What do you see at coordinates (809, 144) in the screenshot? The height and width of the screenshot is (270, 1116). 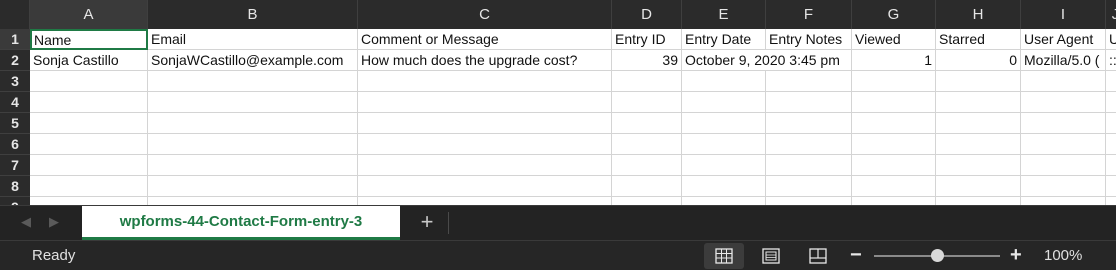 I see `cell-f6` at bounding box center [809, 144].